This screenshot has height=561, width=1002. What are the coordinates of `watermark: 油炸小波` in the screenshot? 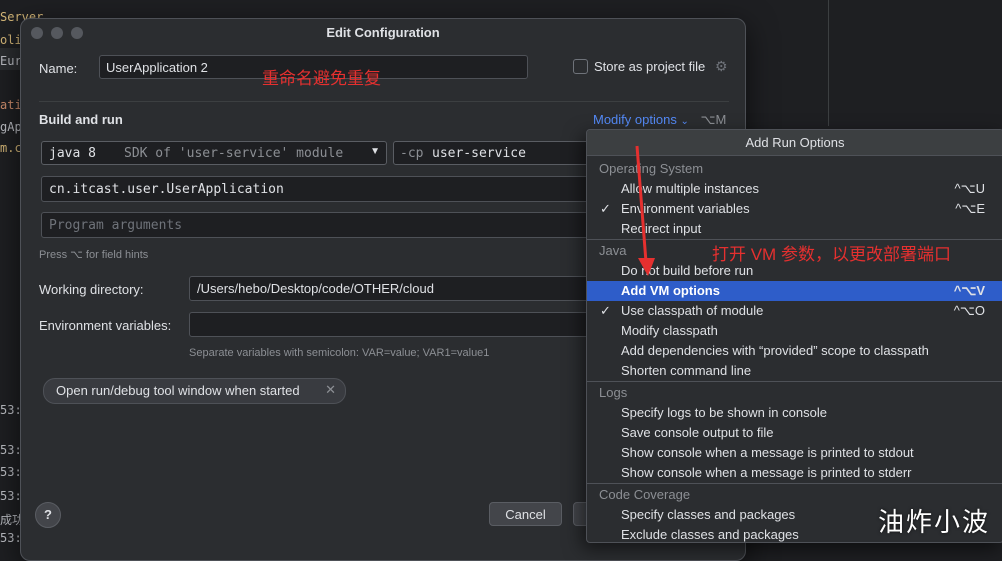 It's located at (934, 522).